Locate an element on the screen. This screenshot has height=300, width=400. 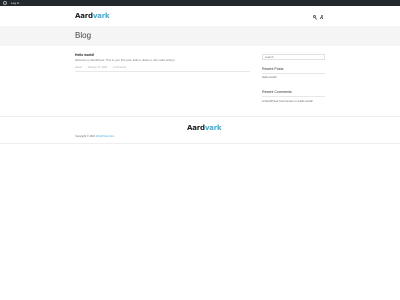
sidebar-search-input is located at coordinates (293, 57).